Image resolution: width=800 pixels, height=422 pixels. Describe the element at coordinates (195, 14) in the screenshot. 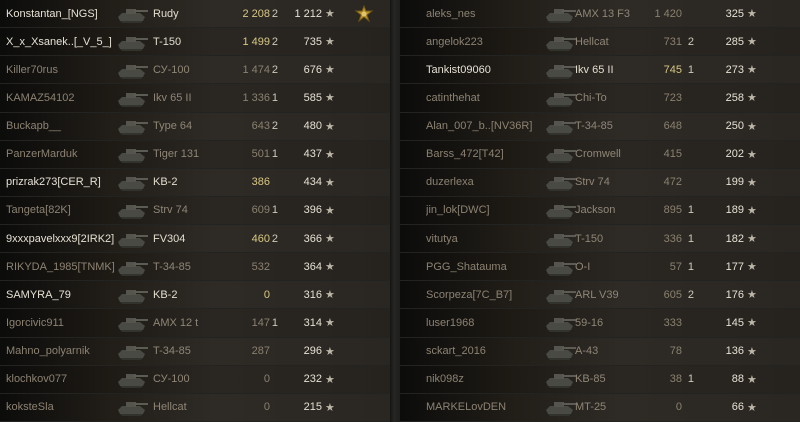

I see `player-row: Konstantan_[NGS] Rudy 2 208 2 1 212 ★` at that location.